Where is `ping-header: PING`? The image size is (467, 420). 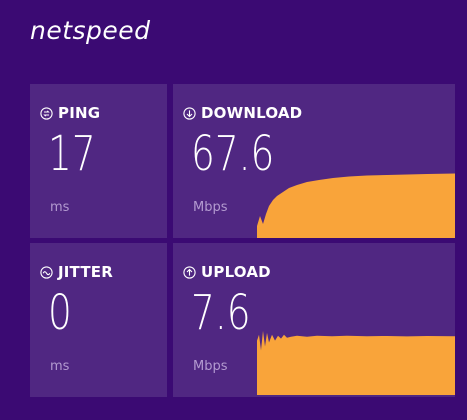
ping-header: PING is located at coordinates (70, 113).